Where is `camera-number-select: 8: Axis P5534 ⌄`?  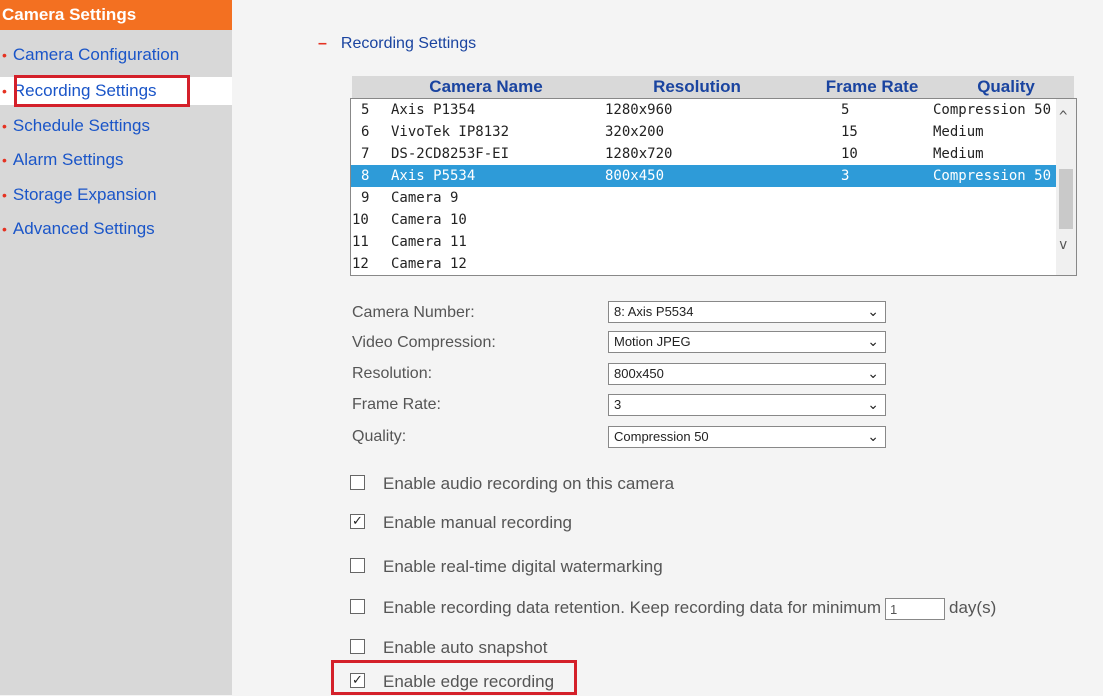 camera-number-select: 8: Axis P5534 ⌄ is located at coordinates (747, 312).